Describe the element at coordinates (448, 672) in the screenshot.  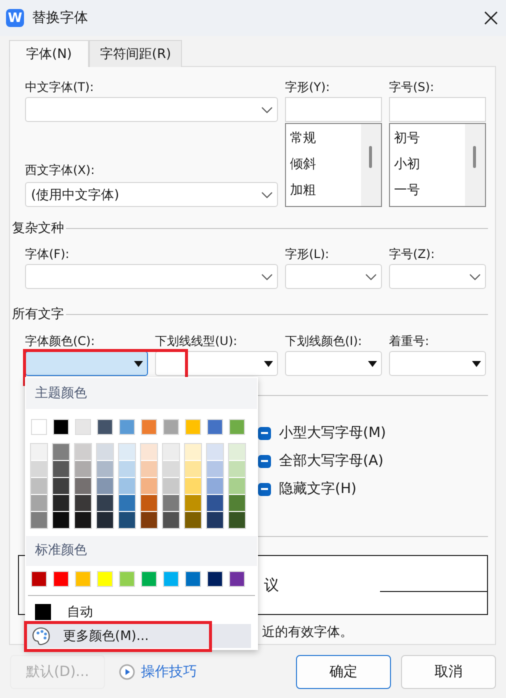
I see `dialog-button: 取消` at that location.